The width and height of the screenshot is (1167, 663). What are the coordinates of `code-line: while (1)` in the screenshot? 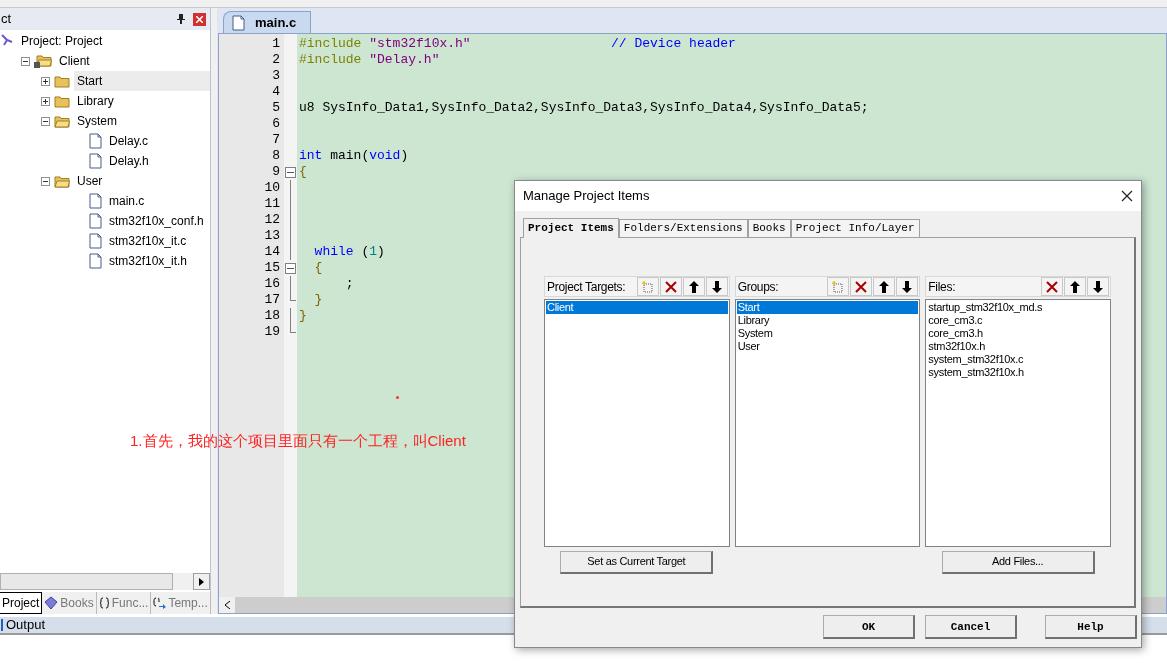 It's located at (349, 251).